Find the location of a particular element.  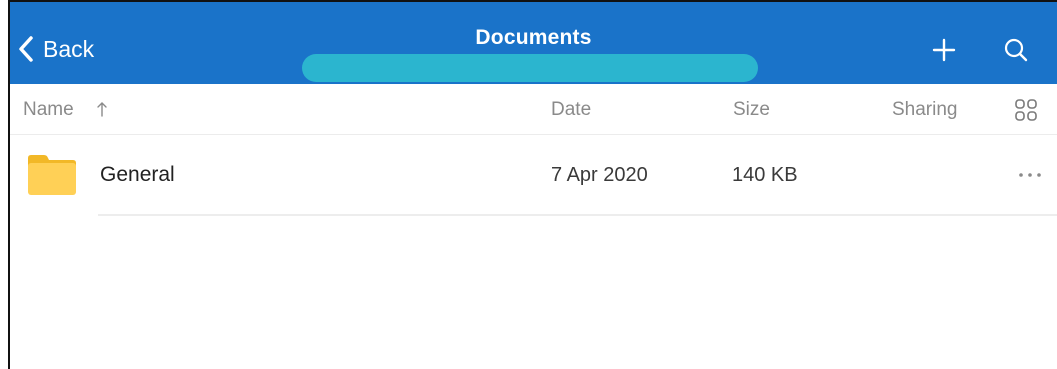

page-title: Documents is located at coordinates (533, 37).